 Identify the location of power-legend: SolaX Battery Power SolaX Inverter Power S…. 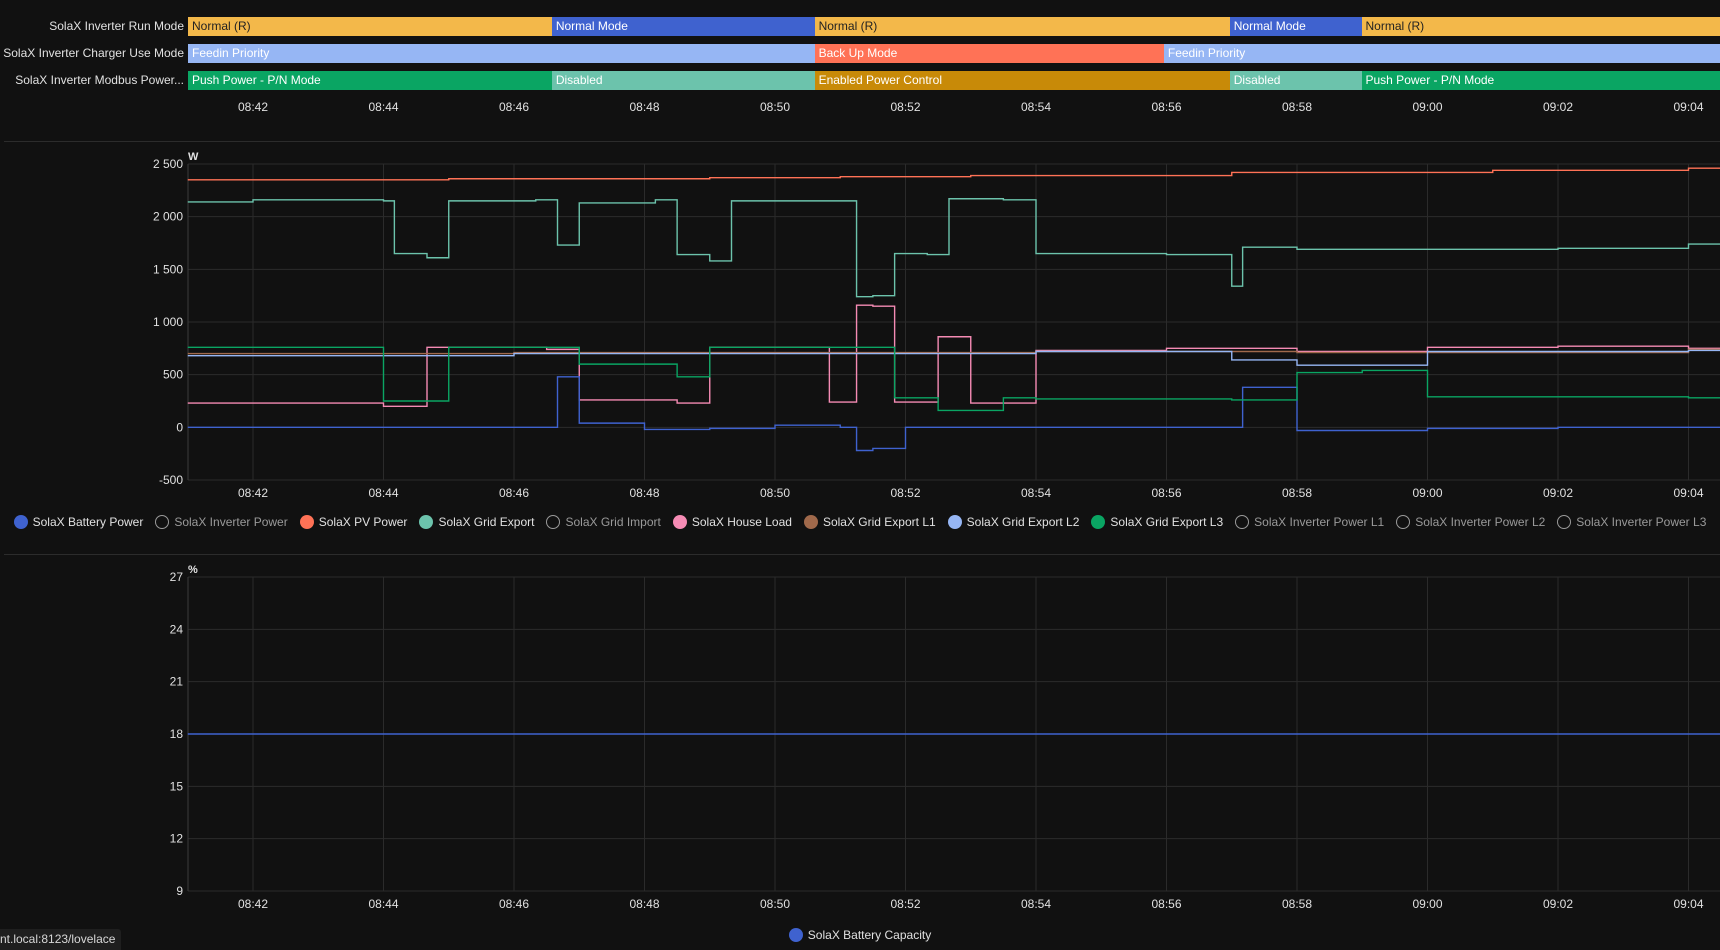
(860, 522).